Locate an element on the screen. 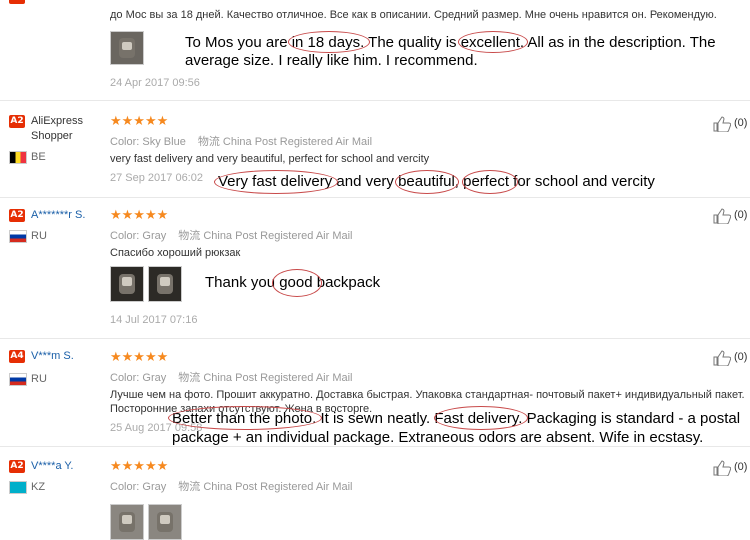  review-date: 24 Apr 2017 09:56 is located at coordinates (155, 83).